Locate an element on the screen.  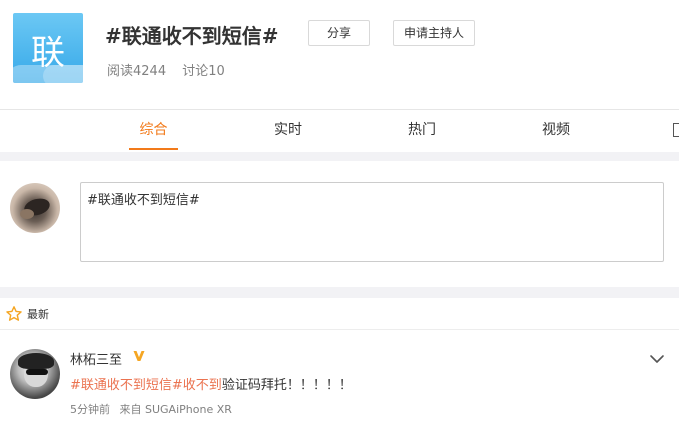
post-source: 来自 SUGAiPhone XR is located at coordinates (175, 409).